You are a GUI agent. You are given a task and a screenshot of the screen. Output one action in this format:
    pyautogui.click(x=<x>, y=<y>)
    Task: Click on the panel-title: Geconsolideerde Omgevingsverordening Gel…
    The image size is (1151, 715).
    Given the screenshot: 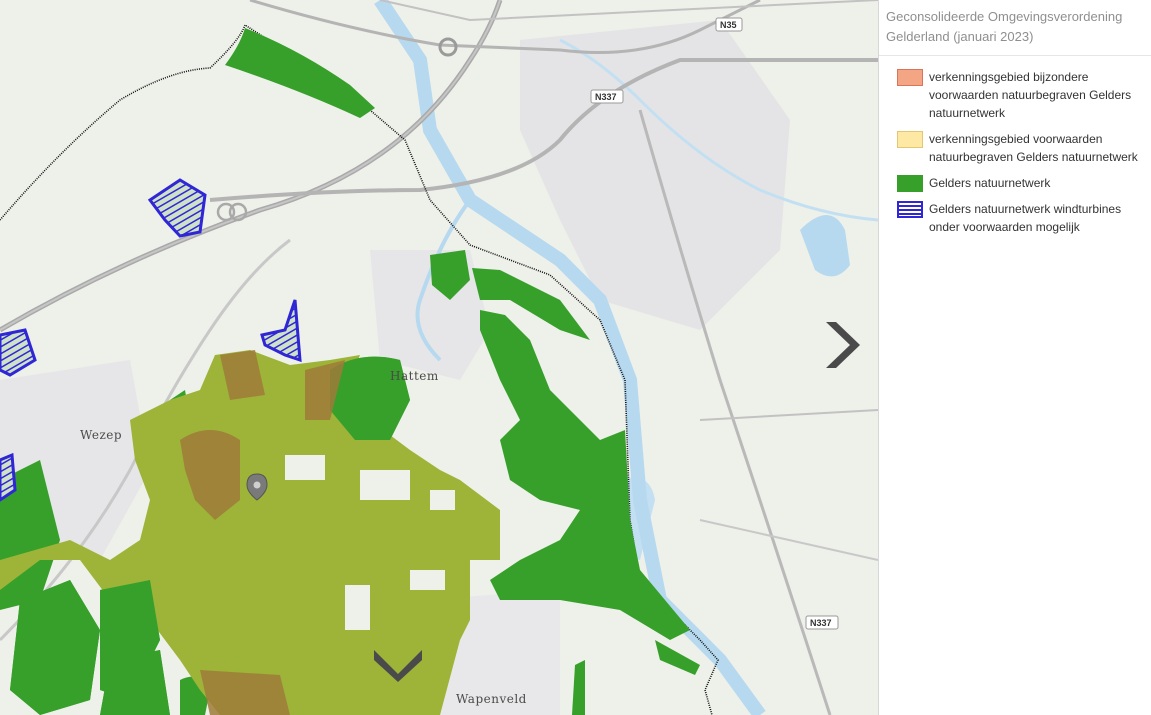 What is the action you would take?
    pyautogui.click(x=1015, y=28)
    